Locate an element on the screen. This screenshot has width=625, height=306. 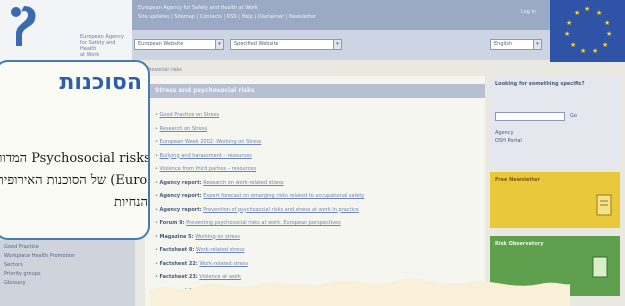
torn-paper-edge is located at coordinates (360, 292).